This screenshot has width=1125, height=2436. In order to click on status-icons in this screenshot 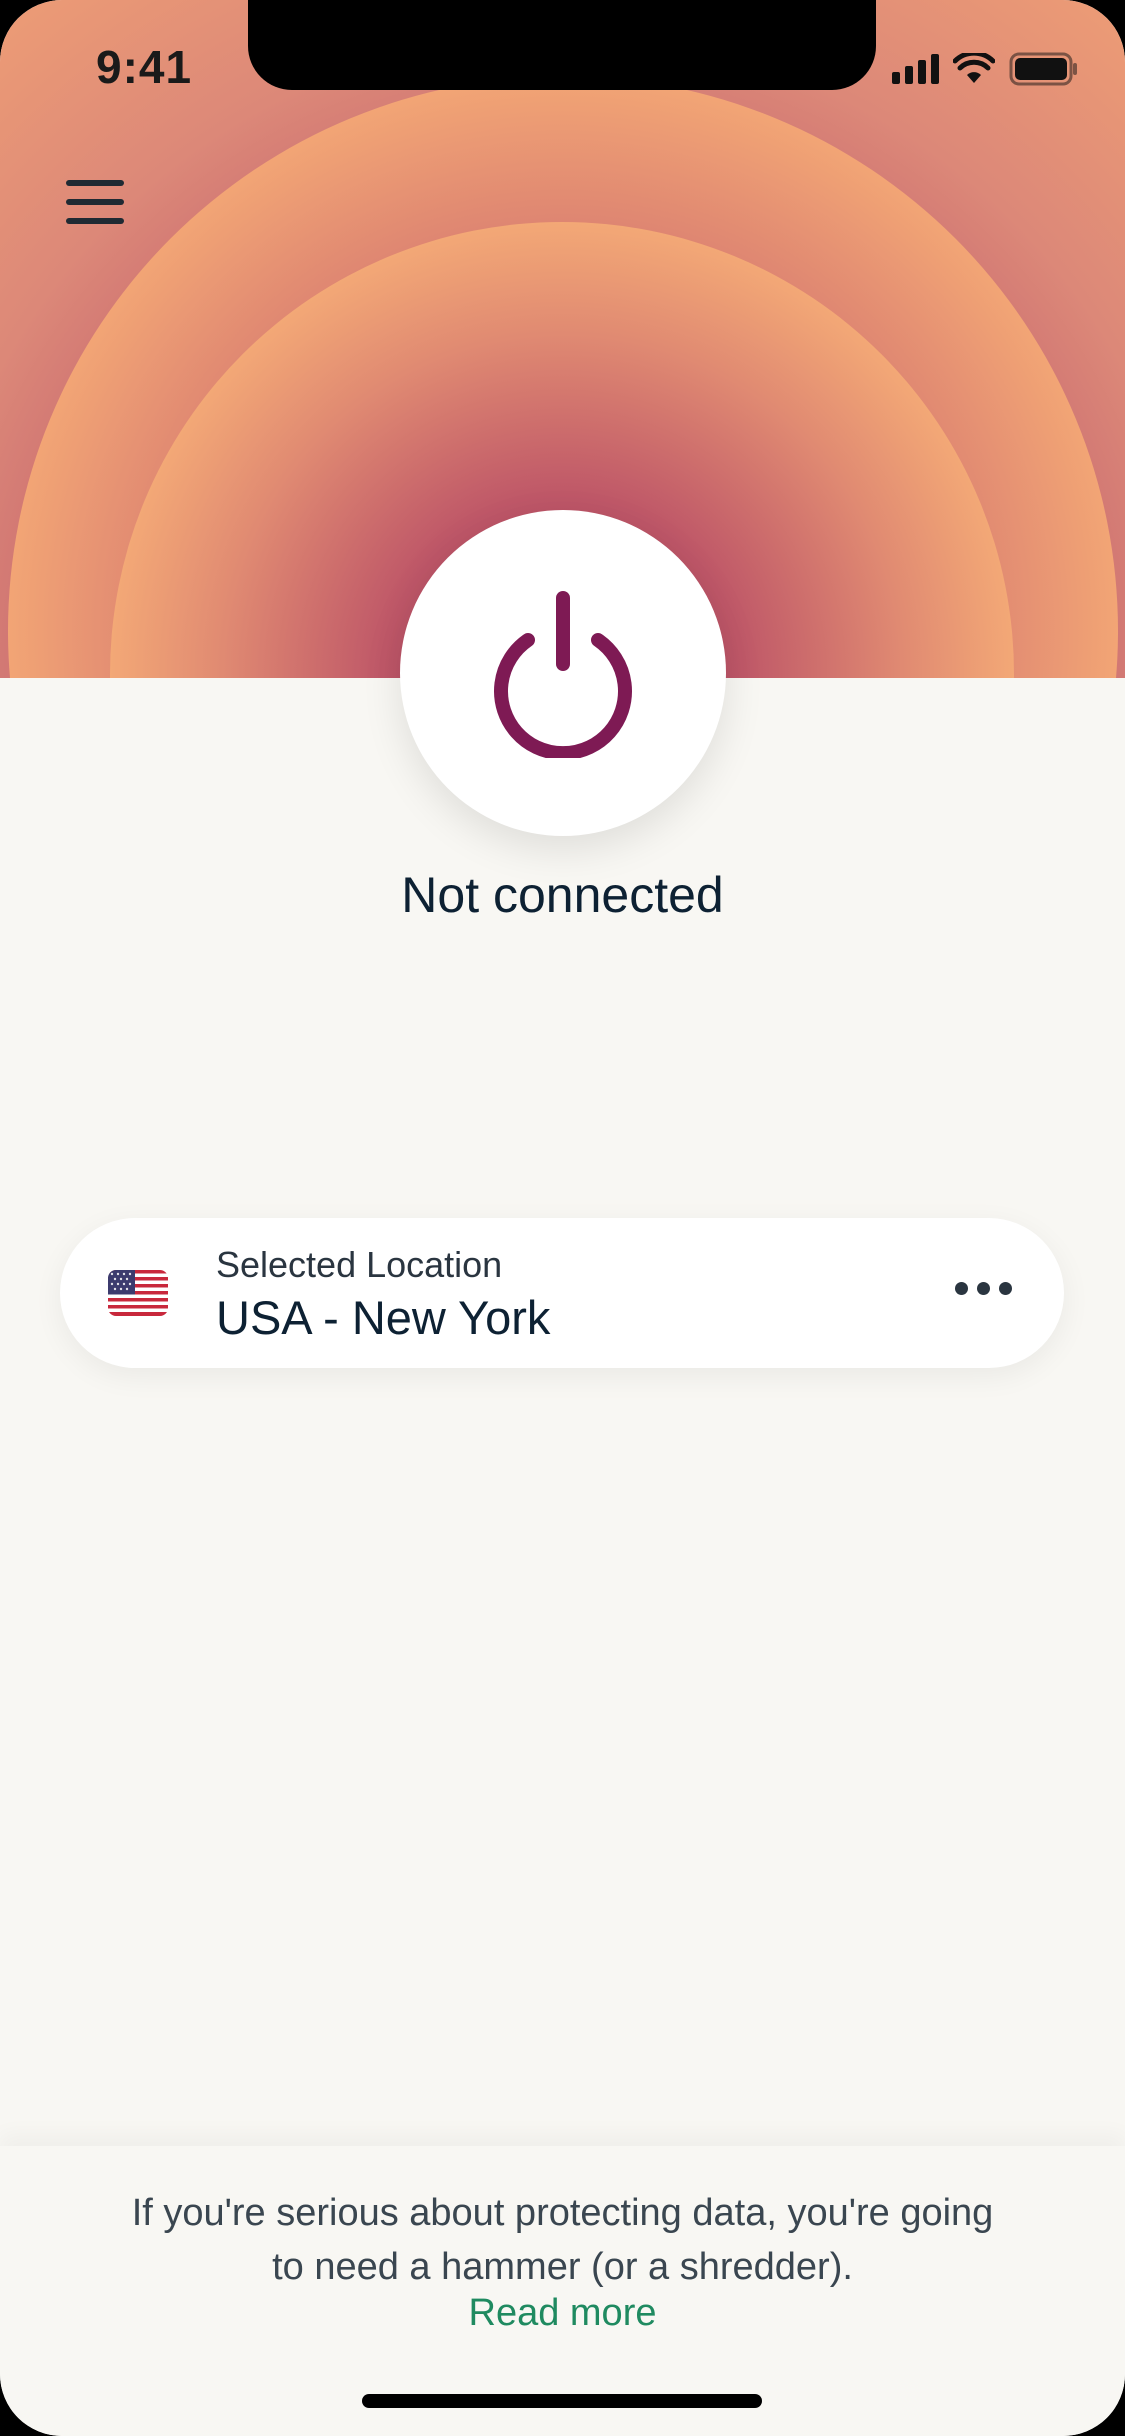, I will do `click(985, 69)`.